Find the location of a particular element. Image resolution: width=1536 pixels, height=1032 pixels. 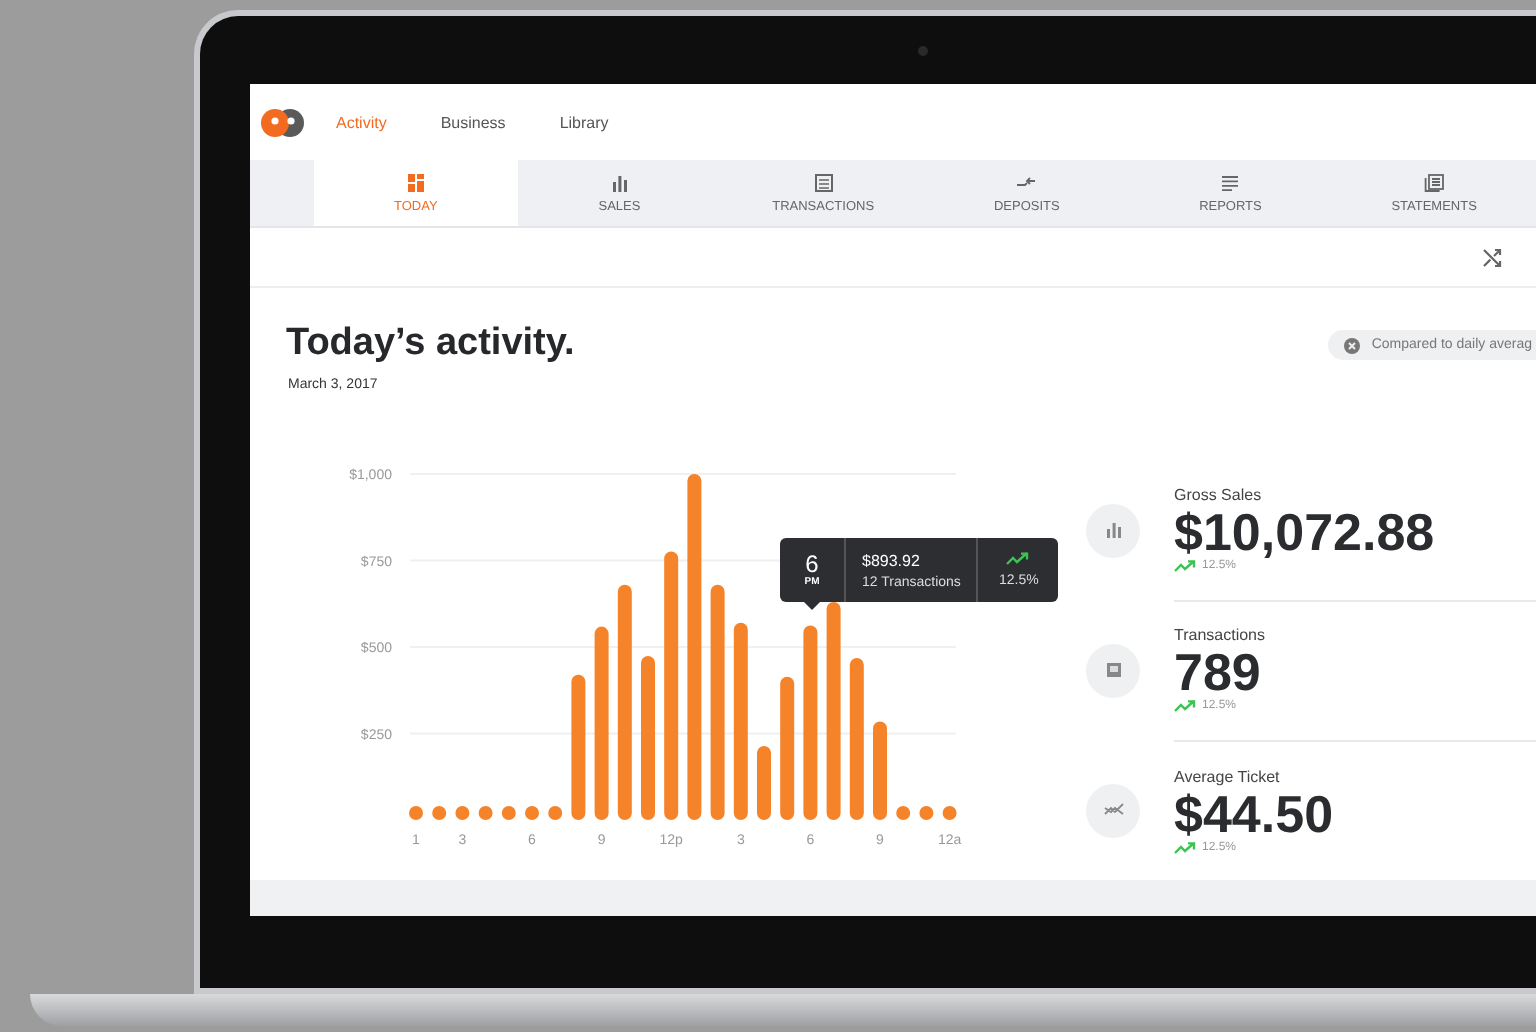

close-icon is located at coordinates (1351, 345).